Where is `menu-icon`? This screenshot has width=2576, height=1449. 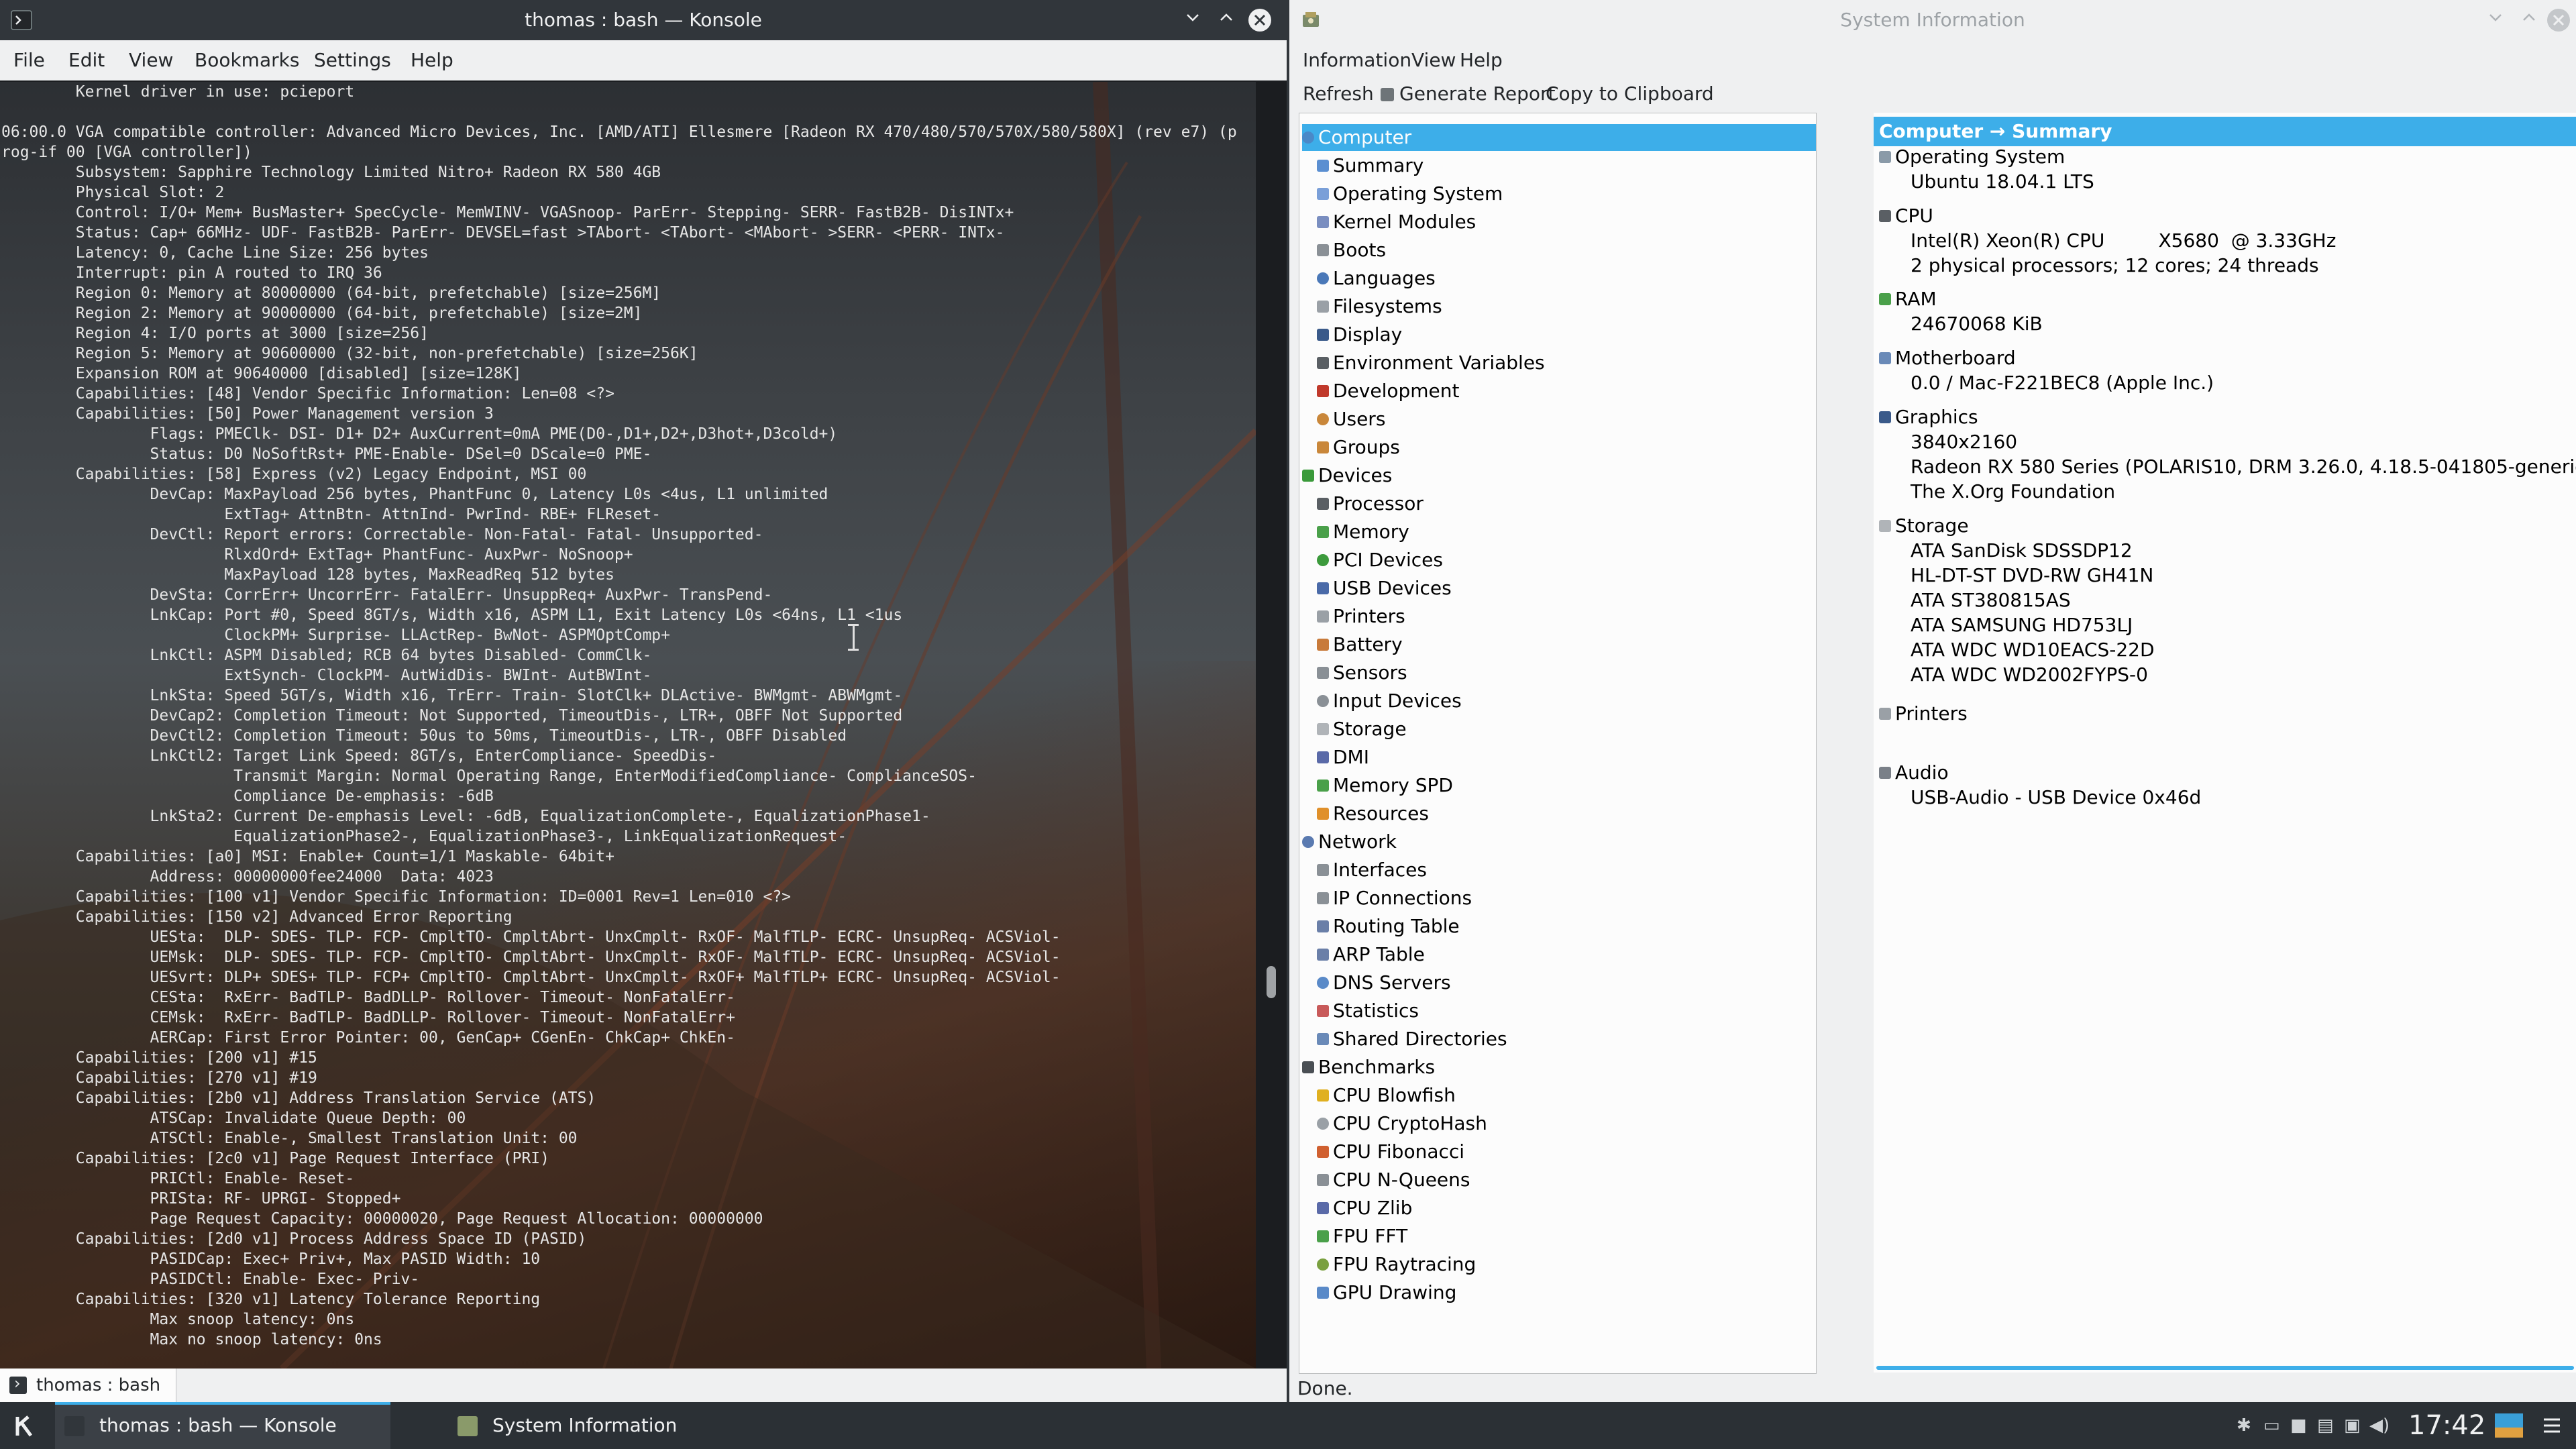 menu-icon is located at coordinates (2551, 1425).